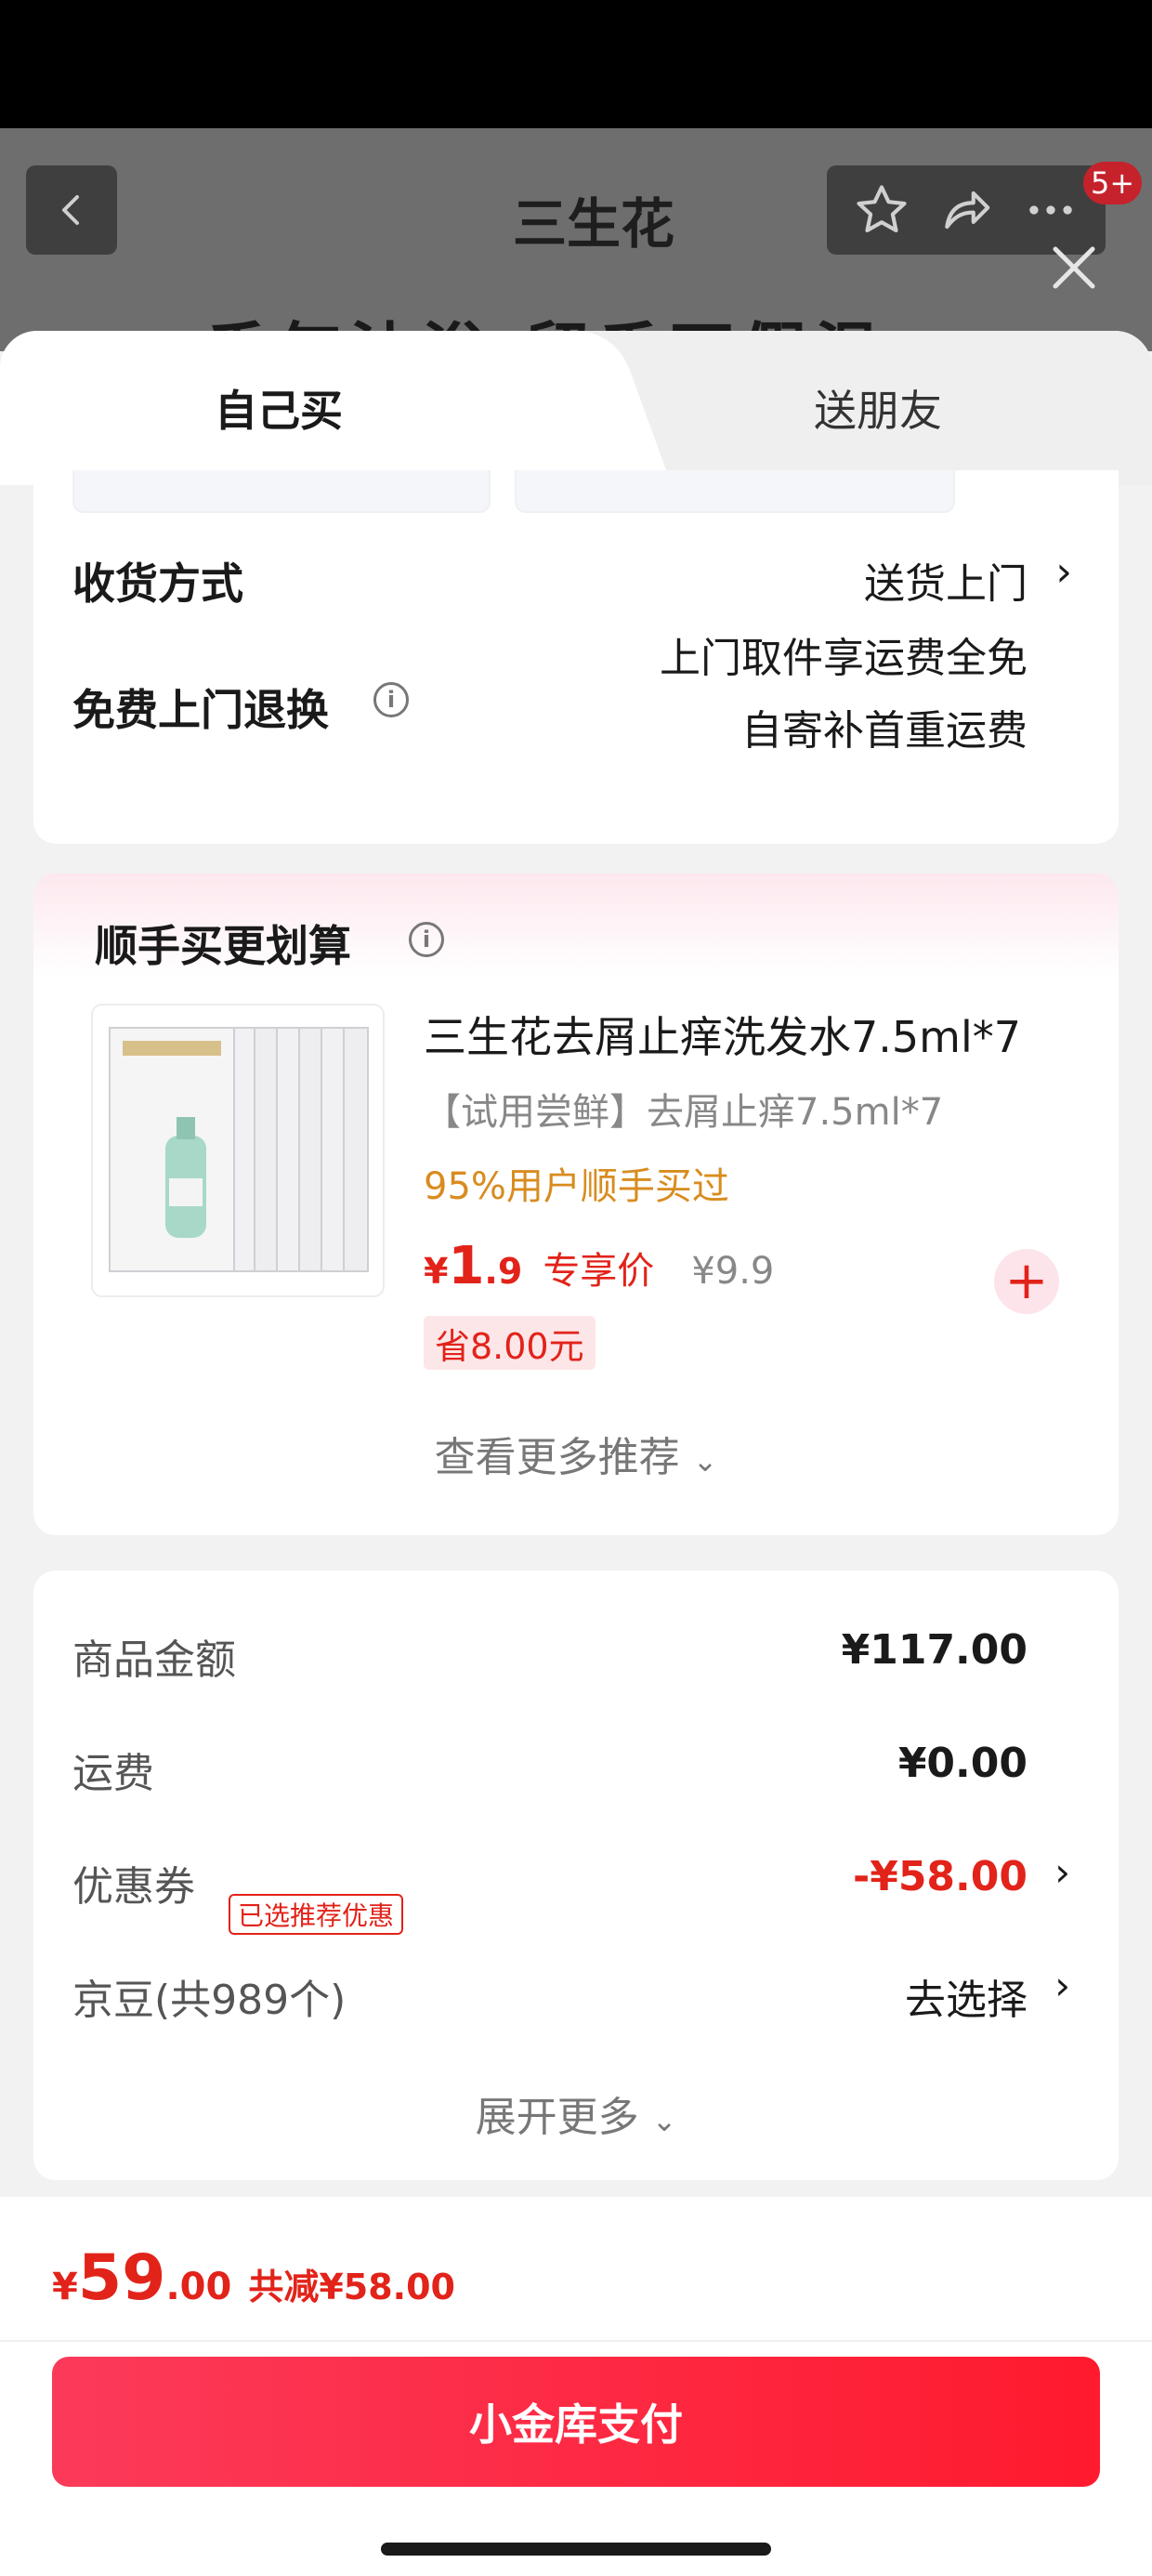 The image size is (1152, 2576). What do you see at coordinates (157, 584) in the screenshot?
I see `delivery-method-label: 收货方式` at bounding box center [157, 584].